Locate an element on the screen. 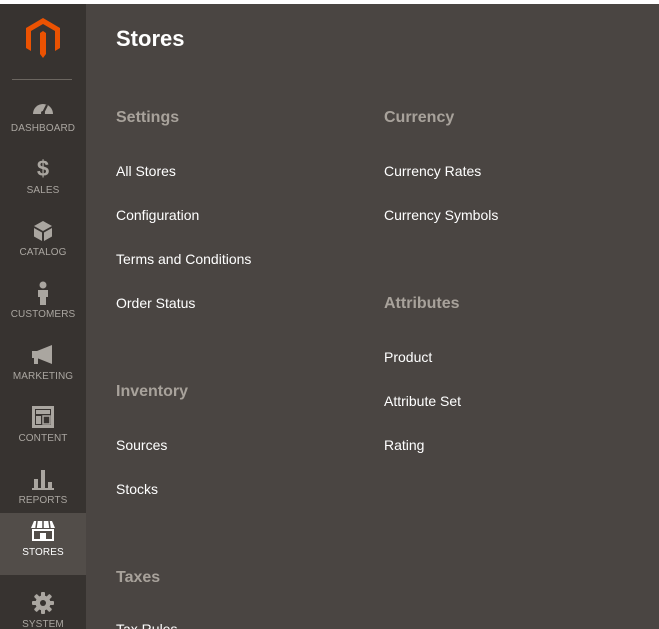  nav-item-catalog: CATALOG is located at coordinates (43, 244).